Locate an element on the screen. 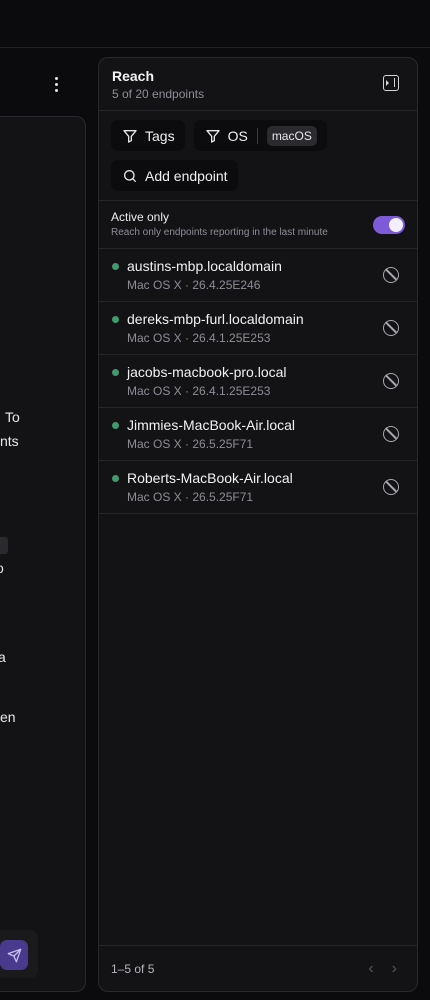 The image size is (430, 1000). endpoint-name: Jimmies-MacBook-Air.local is located at coordinates (211, 425).